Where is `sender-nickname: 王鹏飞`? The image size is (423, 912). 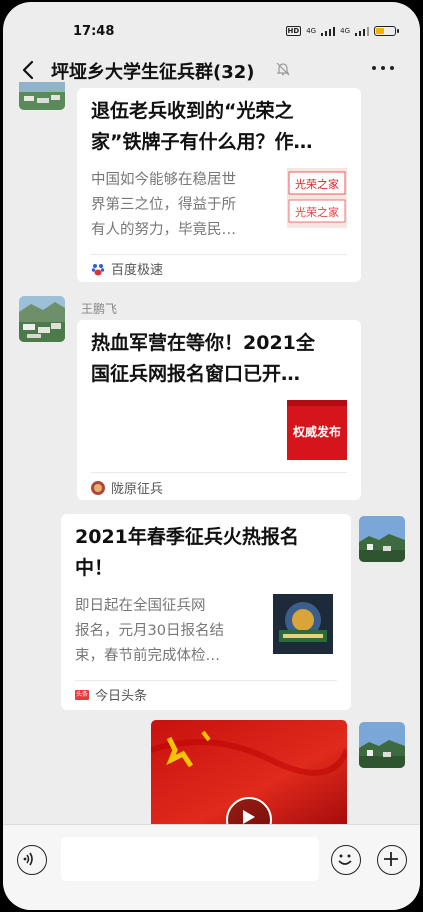
sender-nickname: 王鹏飞 is located at coordinates (99, 309).